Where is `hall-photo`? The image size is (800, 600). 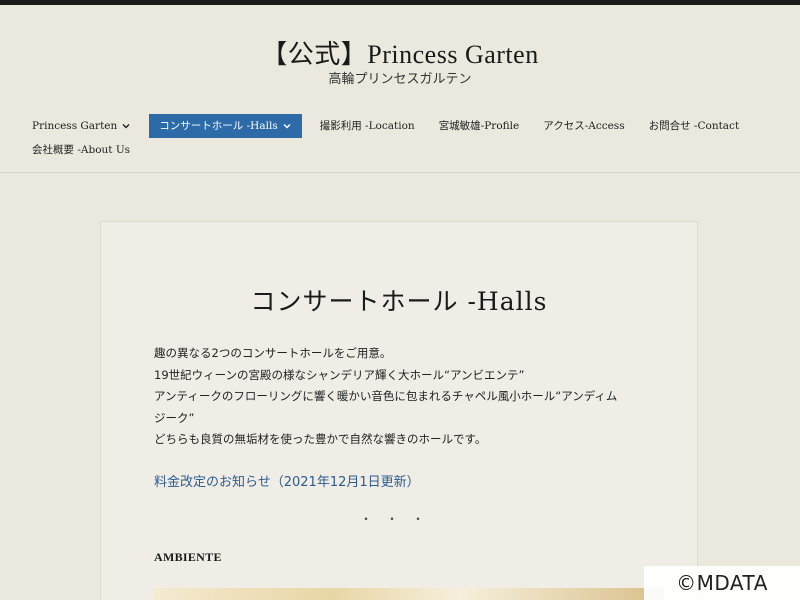 hall-photo is located at coordinates (409, 594).